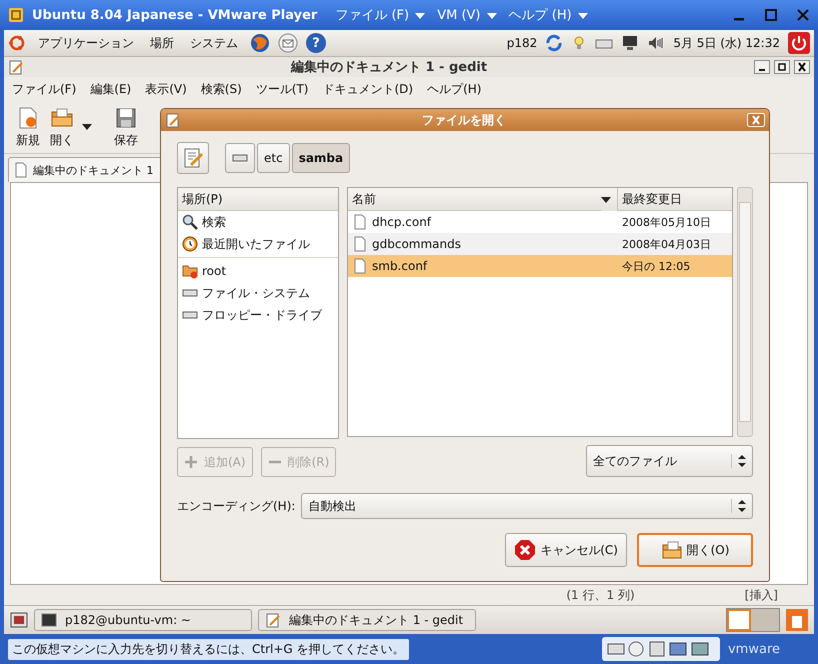 This screenshot has height=664, width=818. Describe the element at coordinates (214, 43) in the screenshot. I see `panel-menu: システム` at that location.